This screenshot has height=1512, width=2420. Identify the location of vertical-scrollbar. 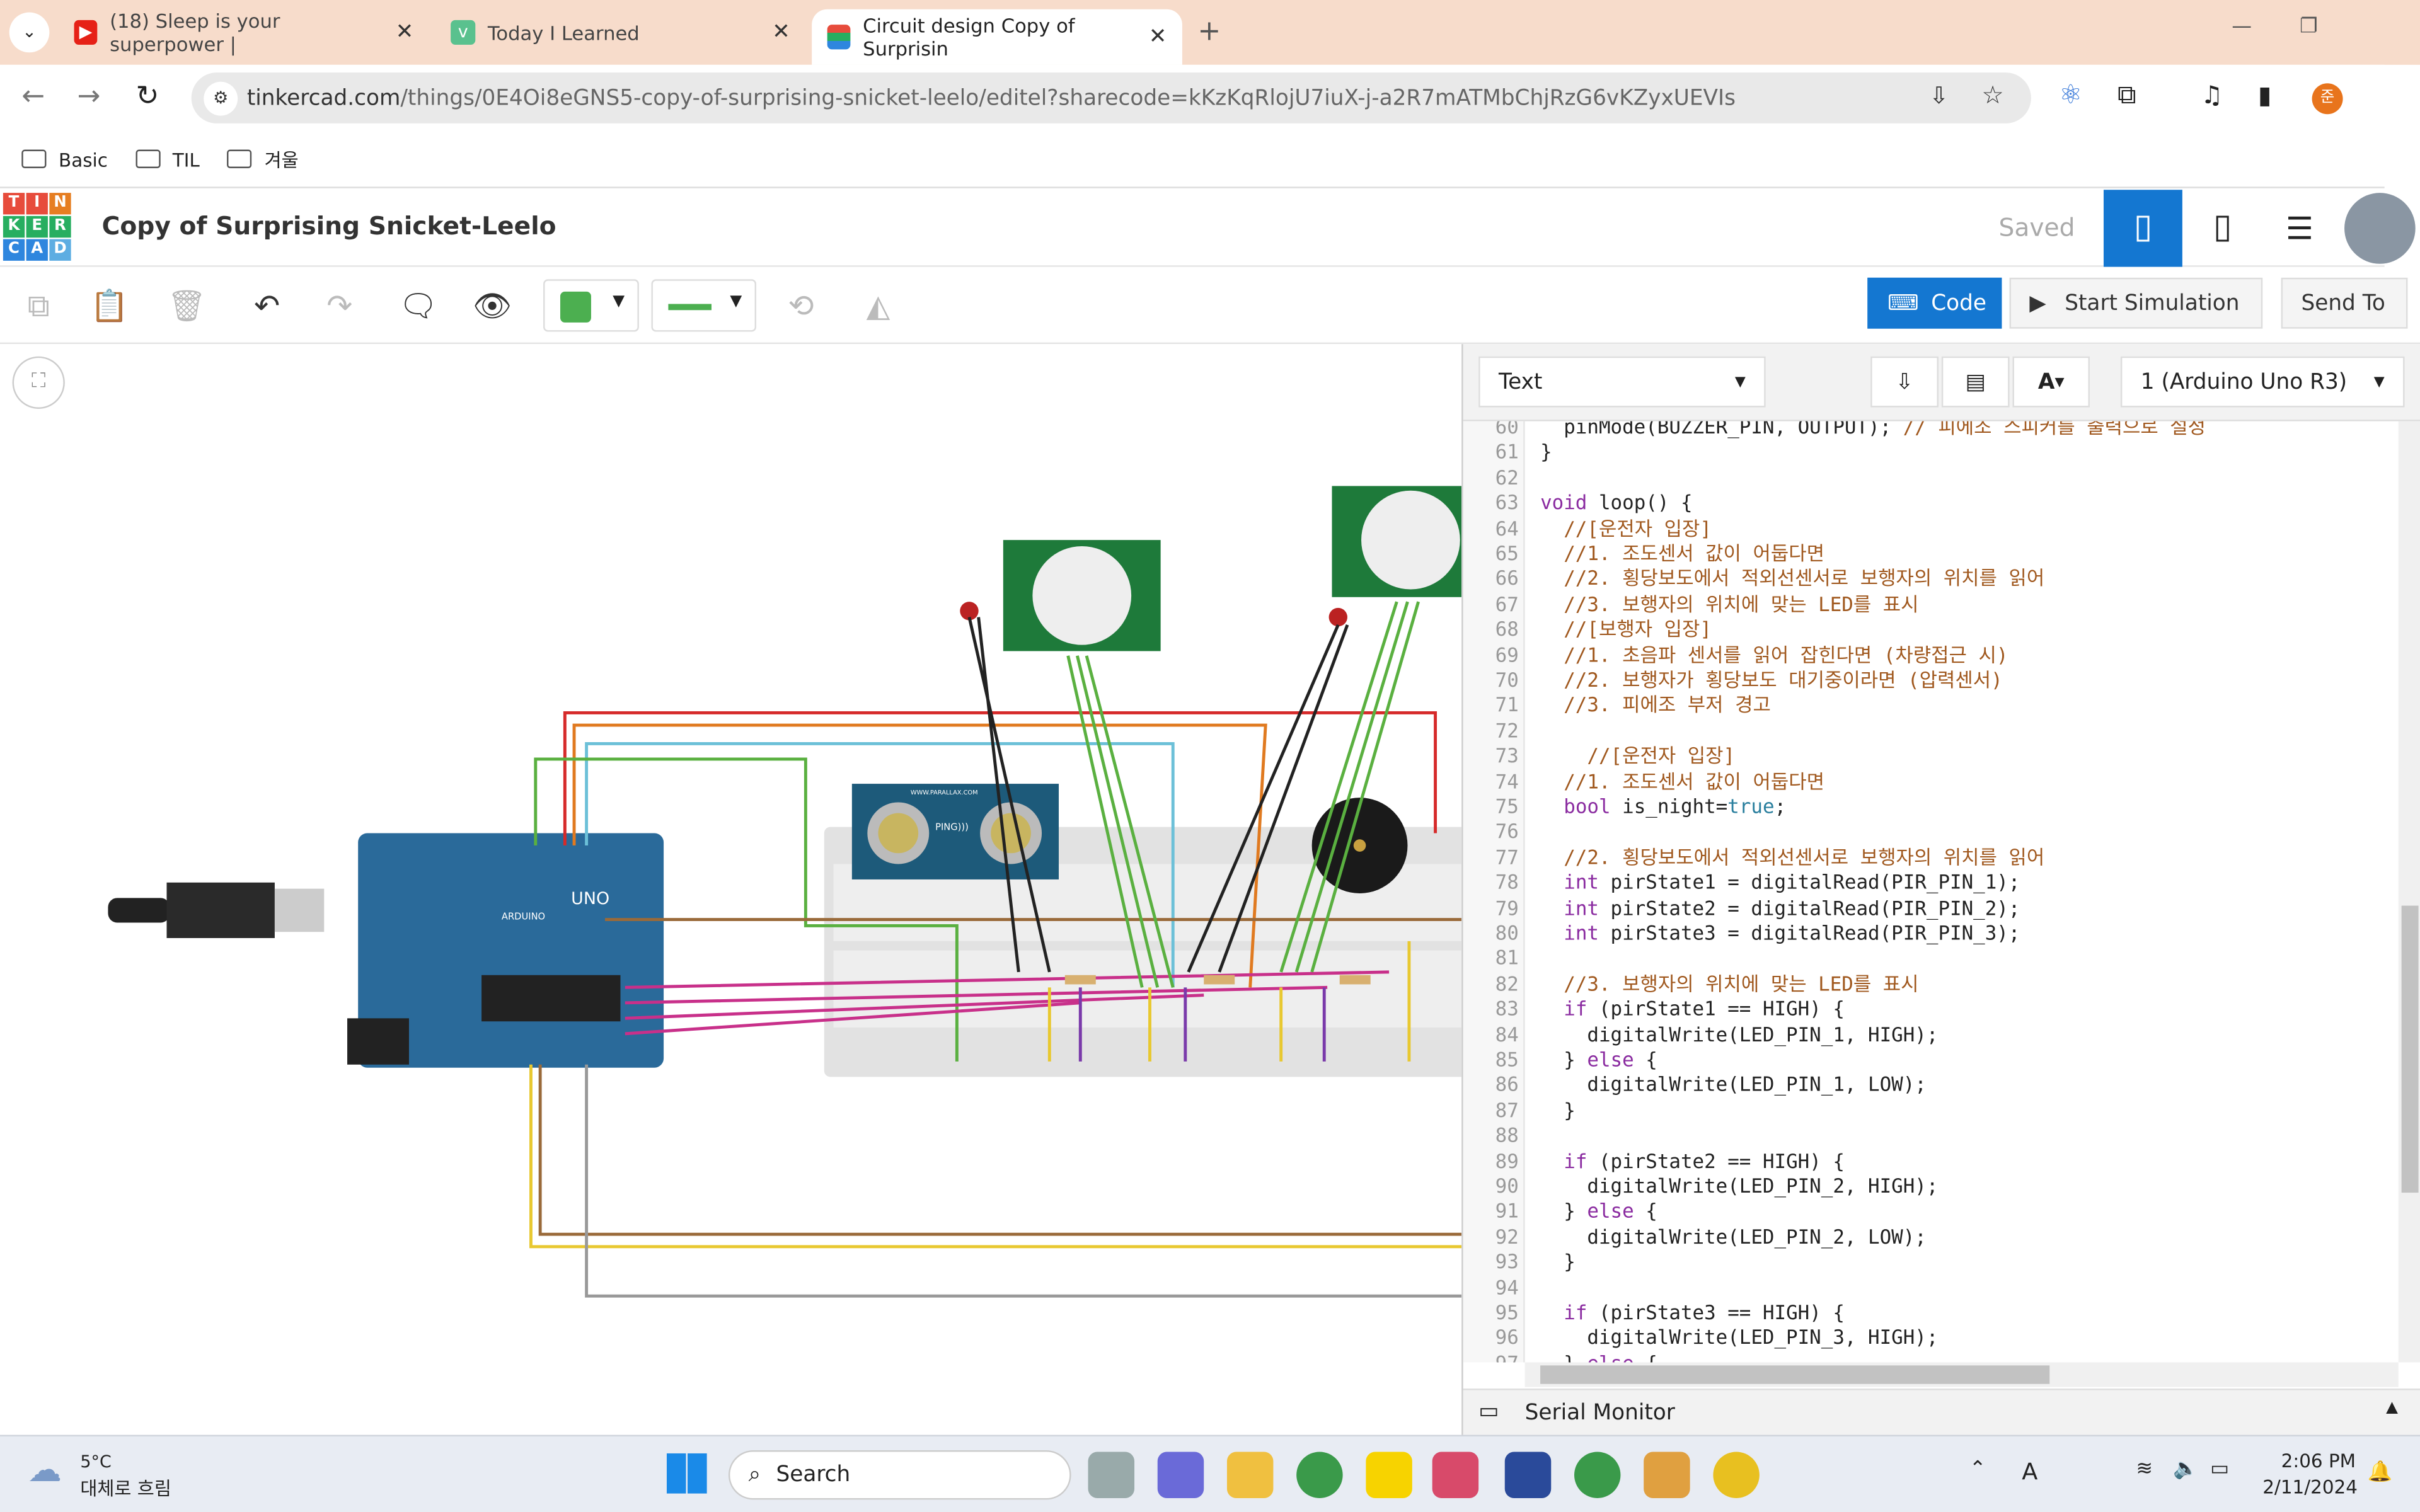
(2409, 892).